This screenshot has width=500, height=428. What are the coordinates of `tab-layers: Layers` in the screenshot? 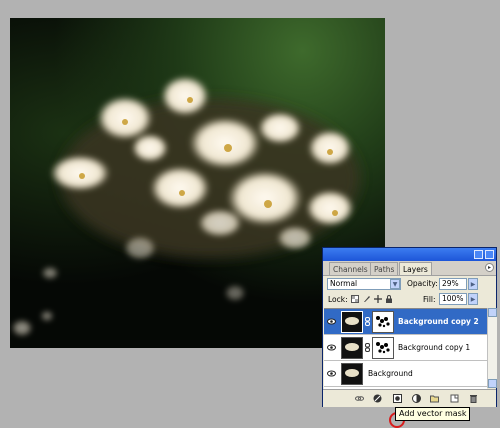 It's located at (415, 268).